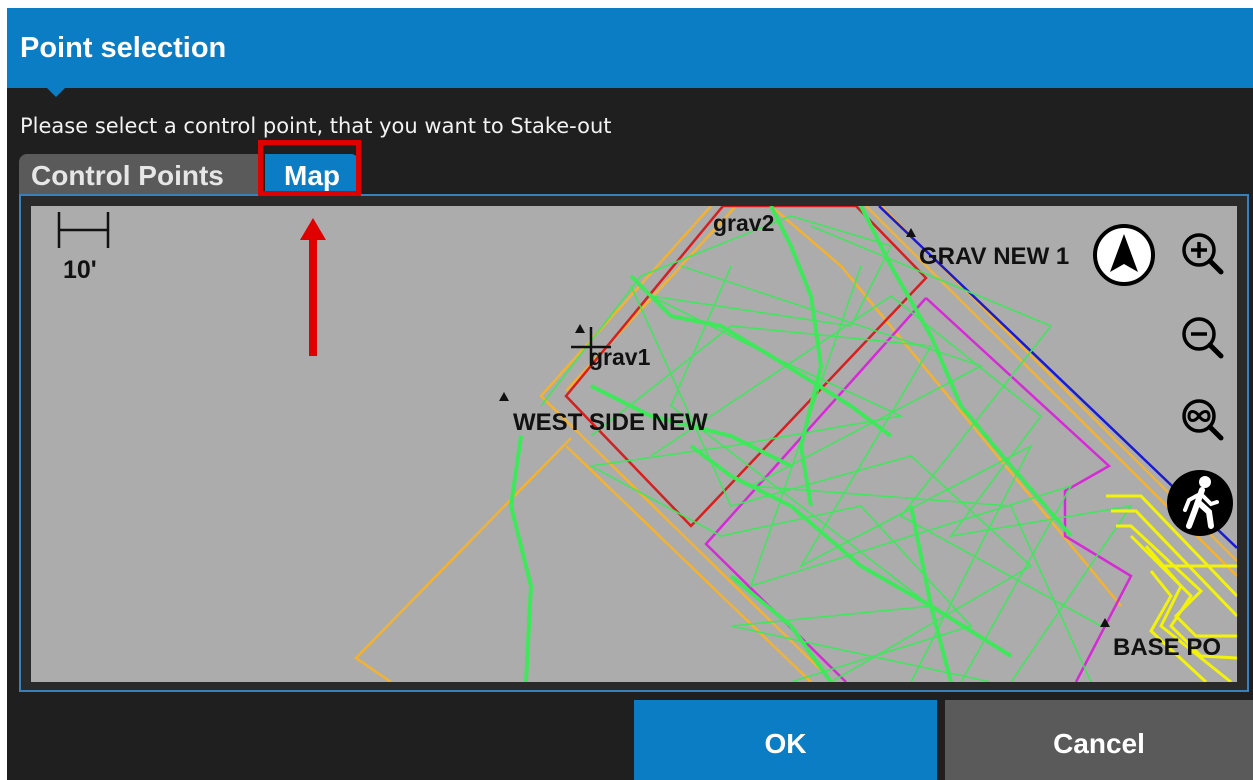  What do you see at coordinates (313, 289) in the screenshot?
I see `annotation-arrow-icon` at bounding box center [313, 289].